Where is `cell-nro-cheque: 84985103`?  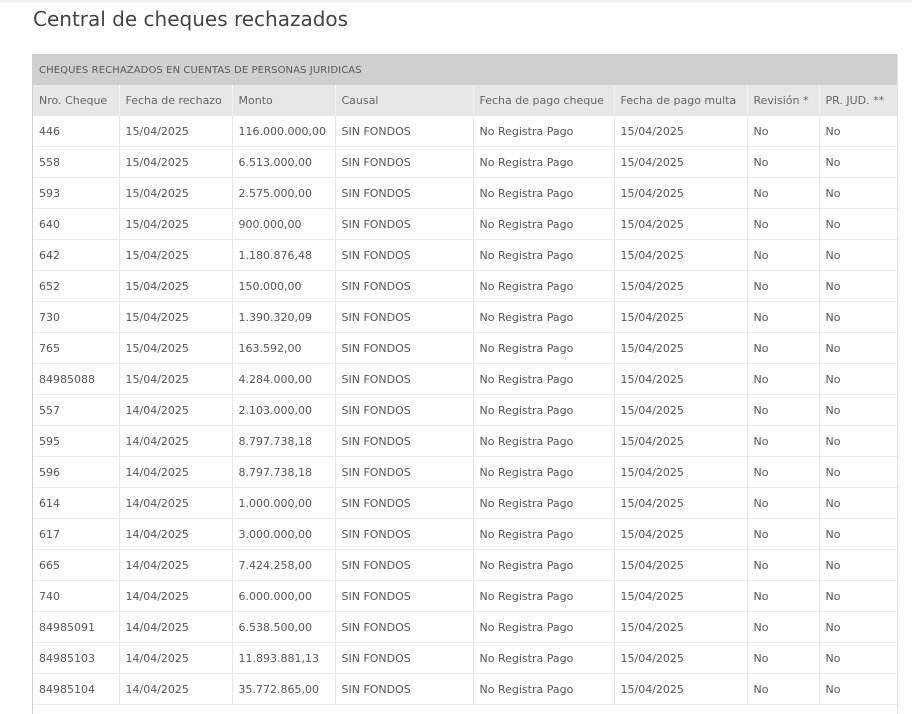
cell-nro-cheque: 84985103 is located at coordinates (76, 658).